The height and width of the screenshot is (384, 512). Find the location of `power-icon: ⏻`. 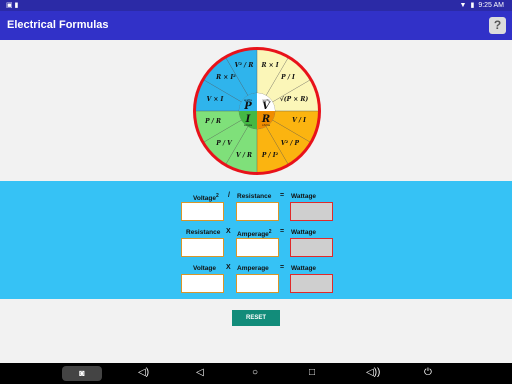

power-icon: ⏻ is located at coordinates (428, 373).